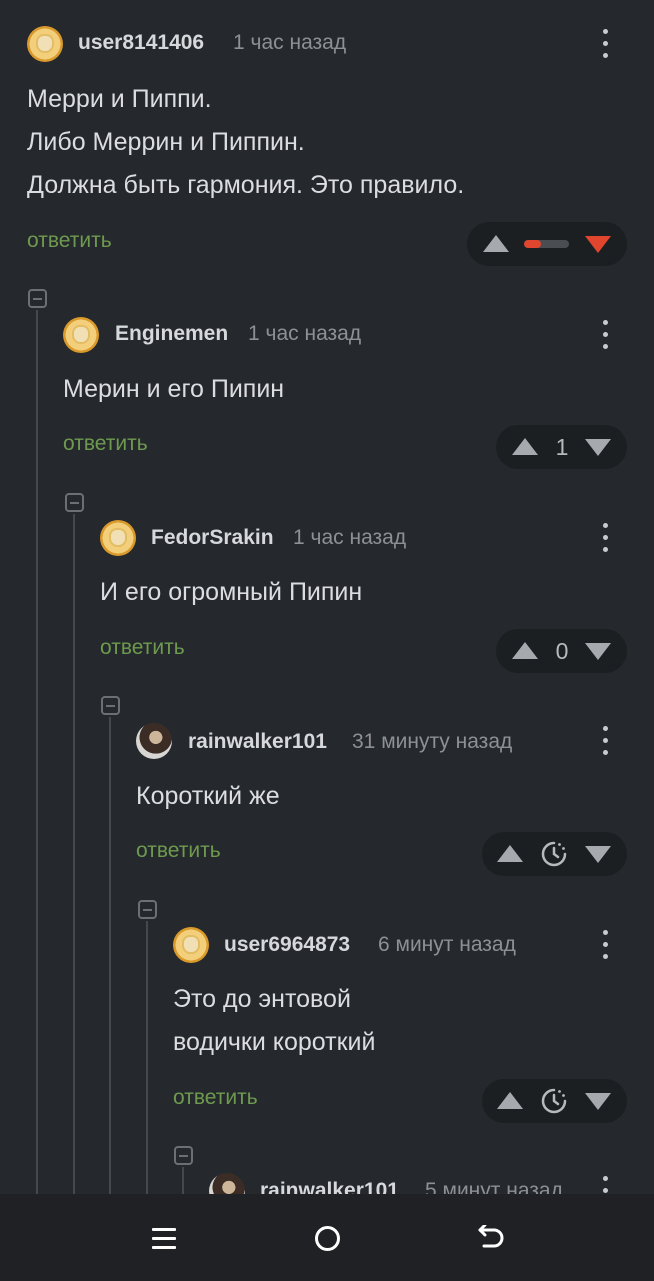 This screenshot has width=654, height=1281. Describe the element at coordinates (246, 185) in the screenshot. I see `comment-text-line: Должна быть гармония. Это правило.` at that location.